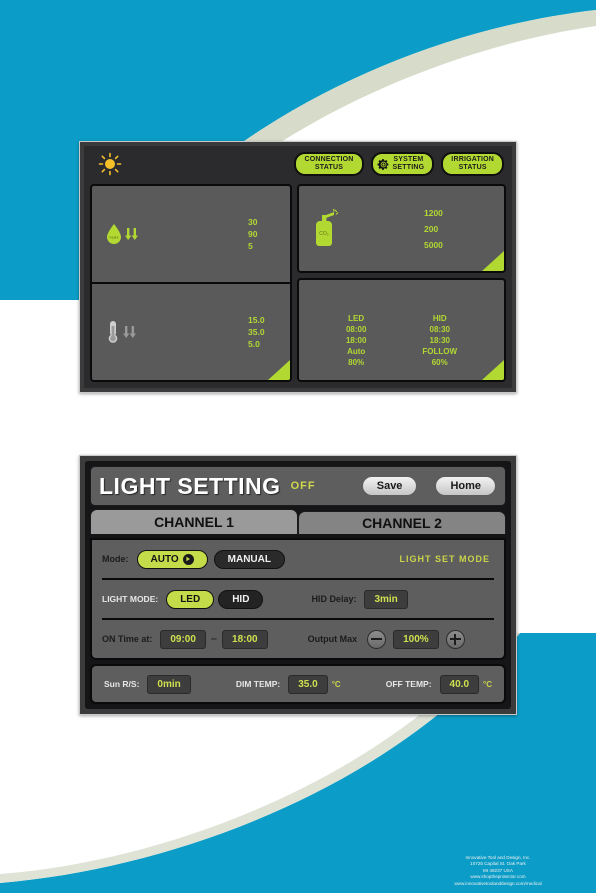 This screenshot has height=893, width=596. I want to click on co2-bottle-icon: CO₂, so click(327, 227).